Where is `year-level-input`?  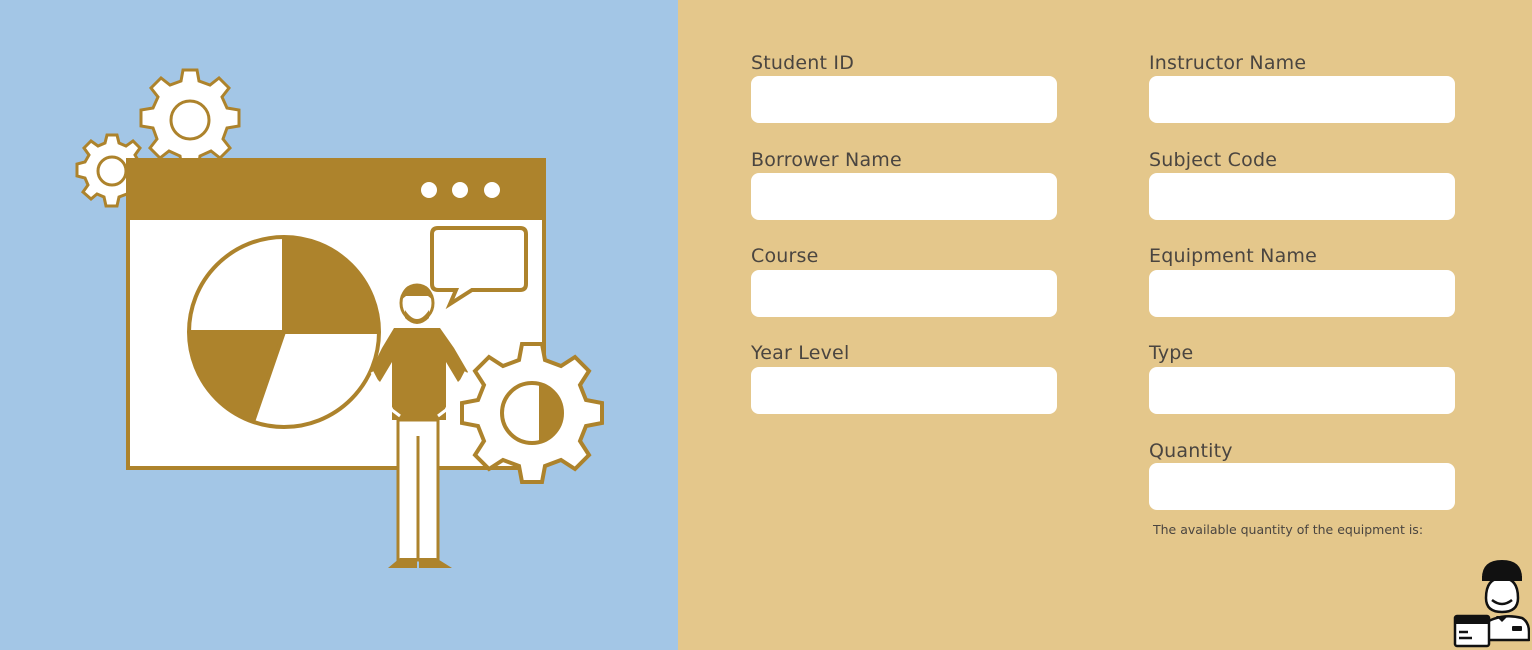
year-level-input is located at coordinates (904, 390).